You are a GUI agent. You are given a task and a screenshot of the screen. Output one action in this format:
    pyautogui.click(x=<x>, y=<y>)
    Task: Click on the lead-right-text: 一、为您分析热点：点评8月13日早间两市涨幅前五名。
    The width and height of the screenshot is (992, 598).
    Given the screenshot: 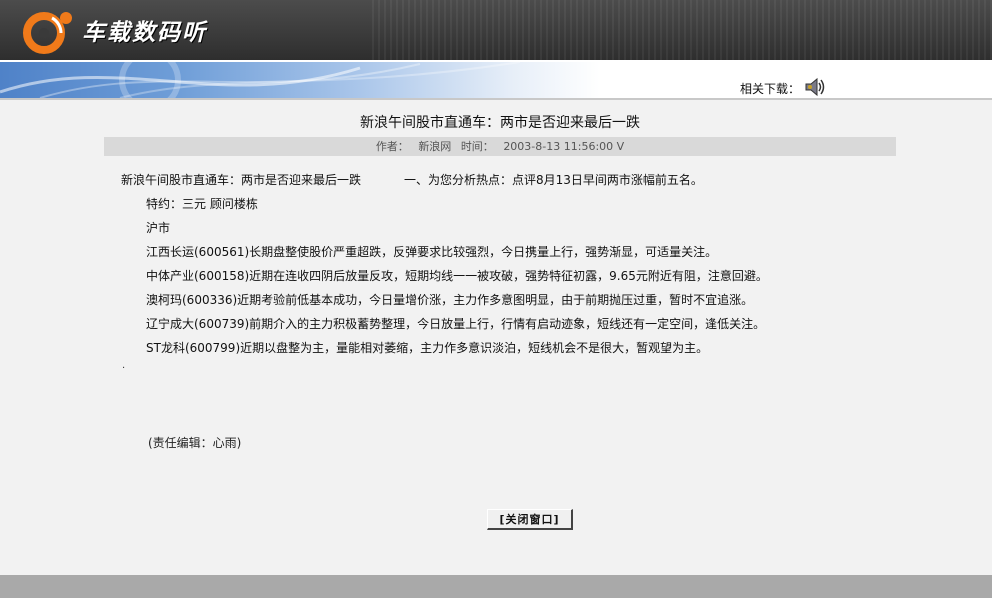 What is the action you would take?
    pyautogui.click(x=553, y=180)
    